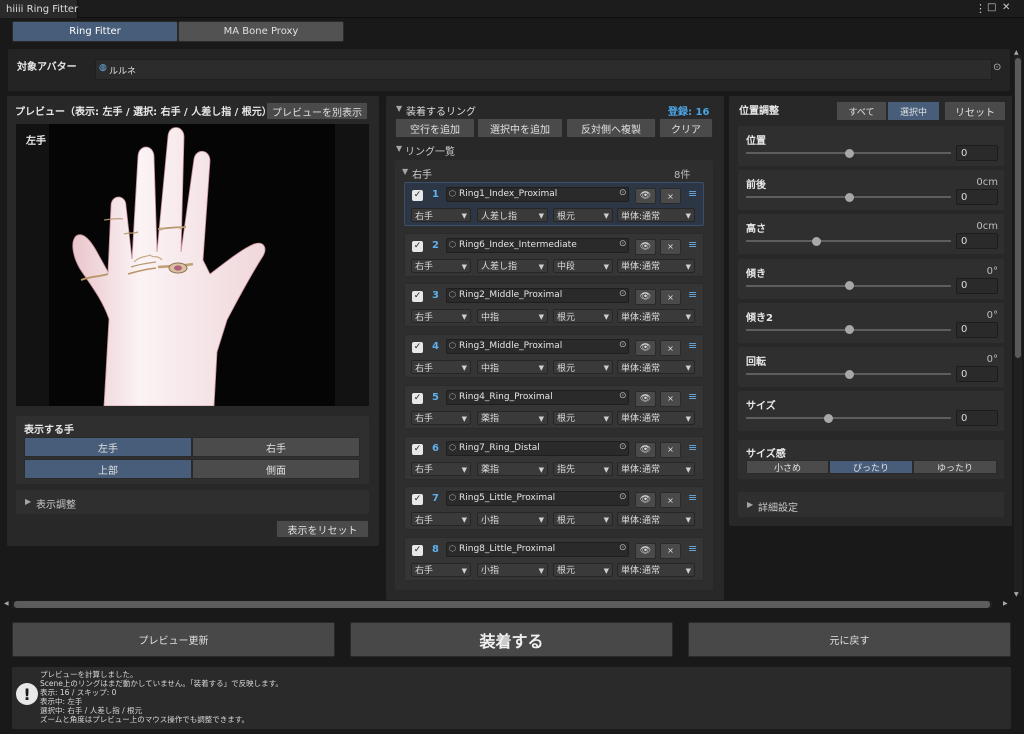 The height and width of the screenshot is (734, 1024). Describe the element at coordinates (975, 111) in the screenshot. I see `position-reset-button: リセット` at that location.